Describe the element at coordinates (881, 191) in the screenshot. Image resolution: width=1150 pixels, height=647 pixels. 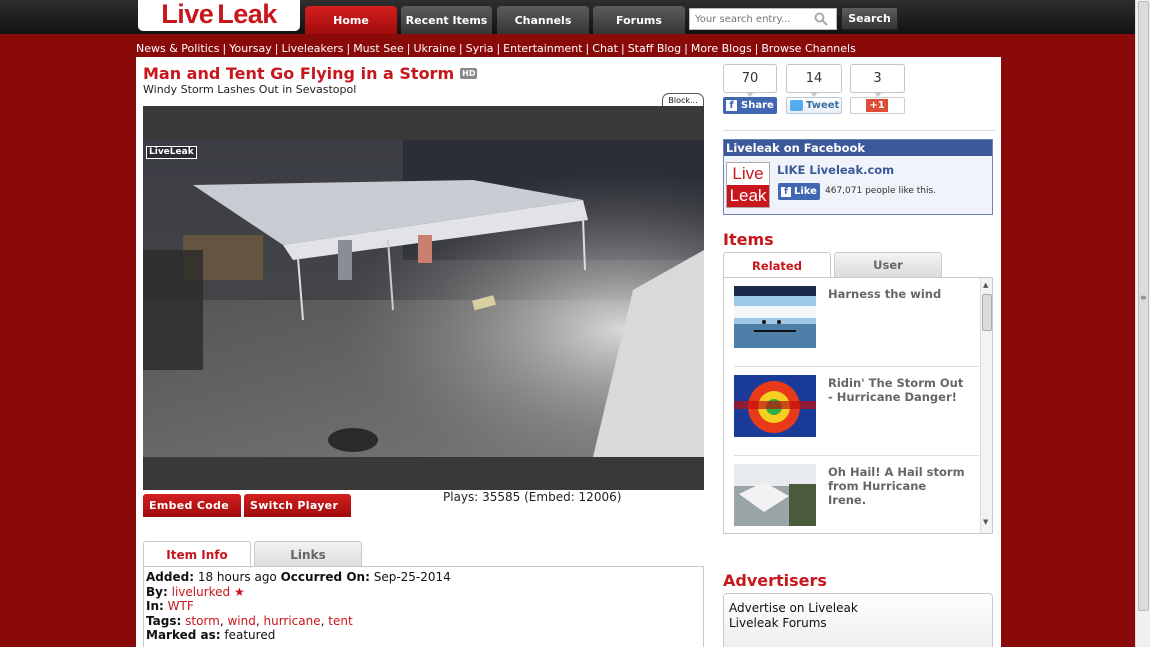
I see `facebook-like-count: 467,071 people like this.` at that location.